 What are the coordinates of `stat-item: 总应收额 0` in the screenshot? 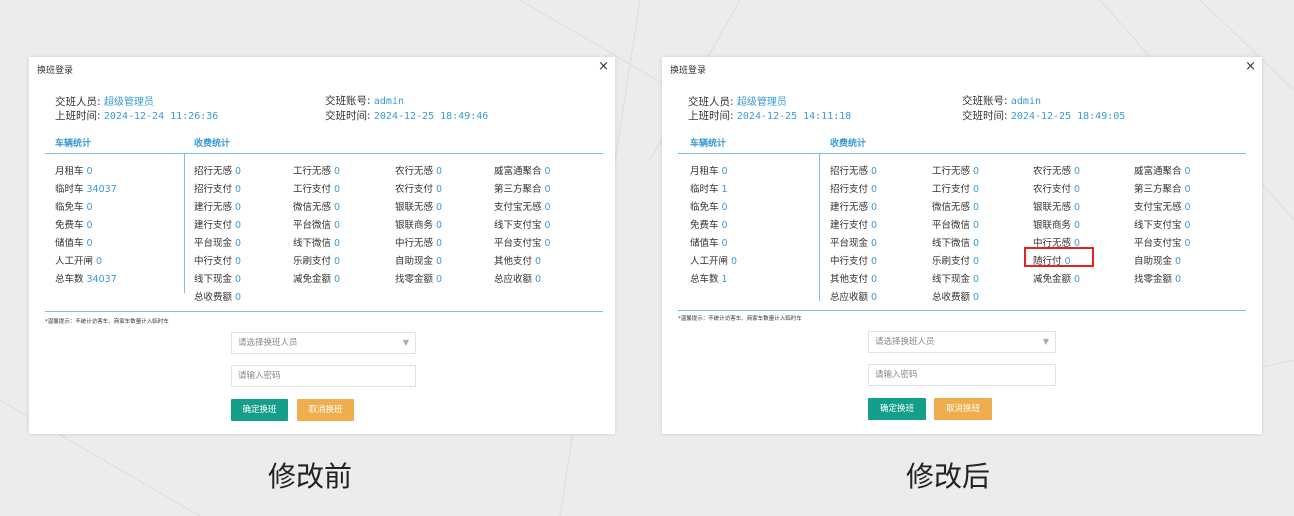 It's located at (517, 278).